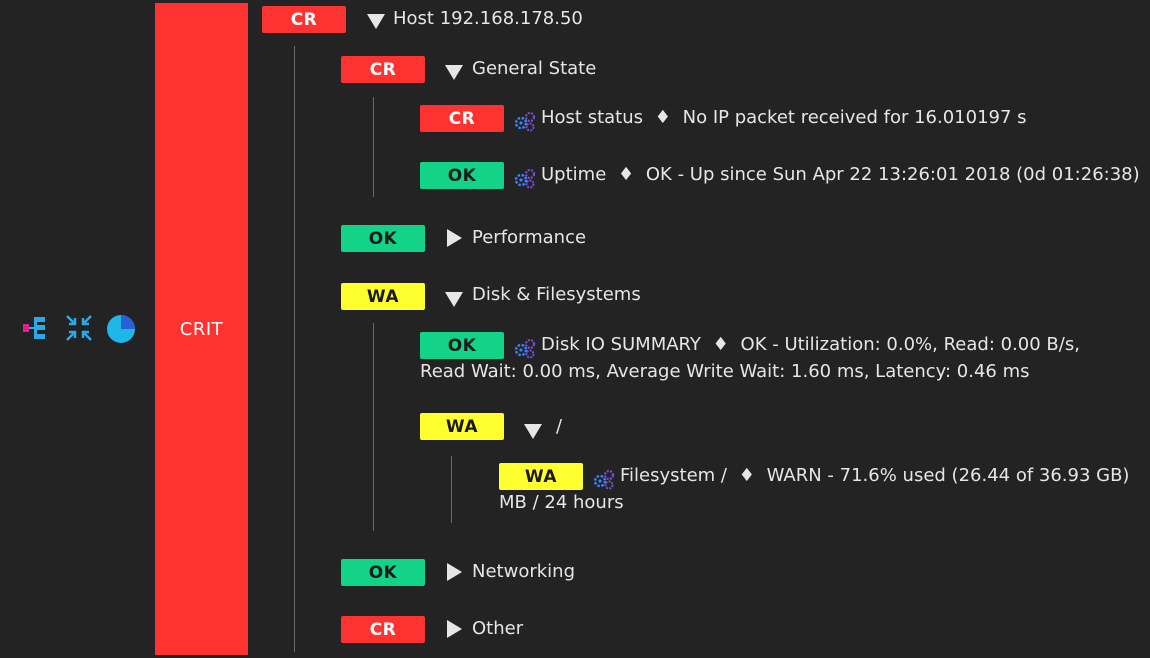  What do you see at coordinates (529, 238) in the screenshot?
I see `performance-title: Performance` at bounding box center [529, 238].